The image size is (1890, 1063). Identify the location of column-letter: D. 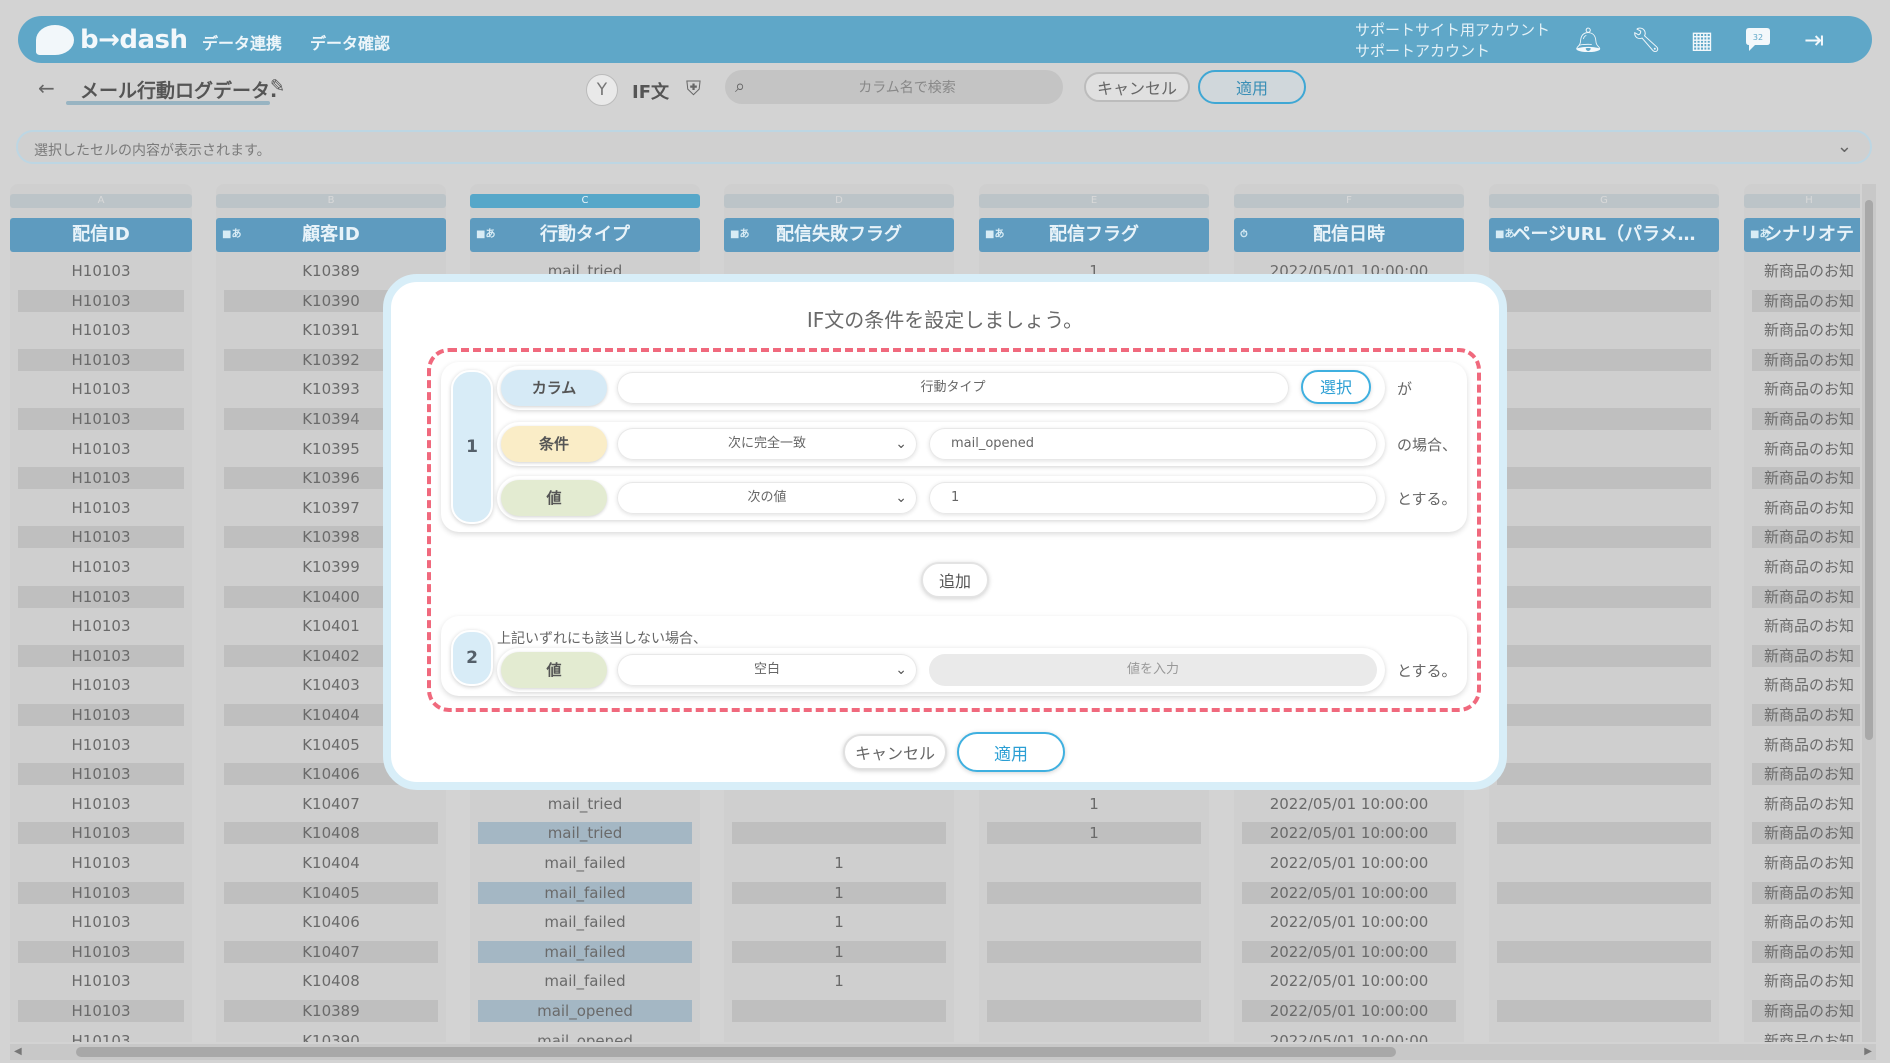
(839, 201).